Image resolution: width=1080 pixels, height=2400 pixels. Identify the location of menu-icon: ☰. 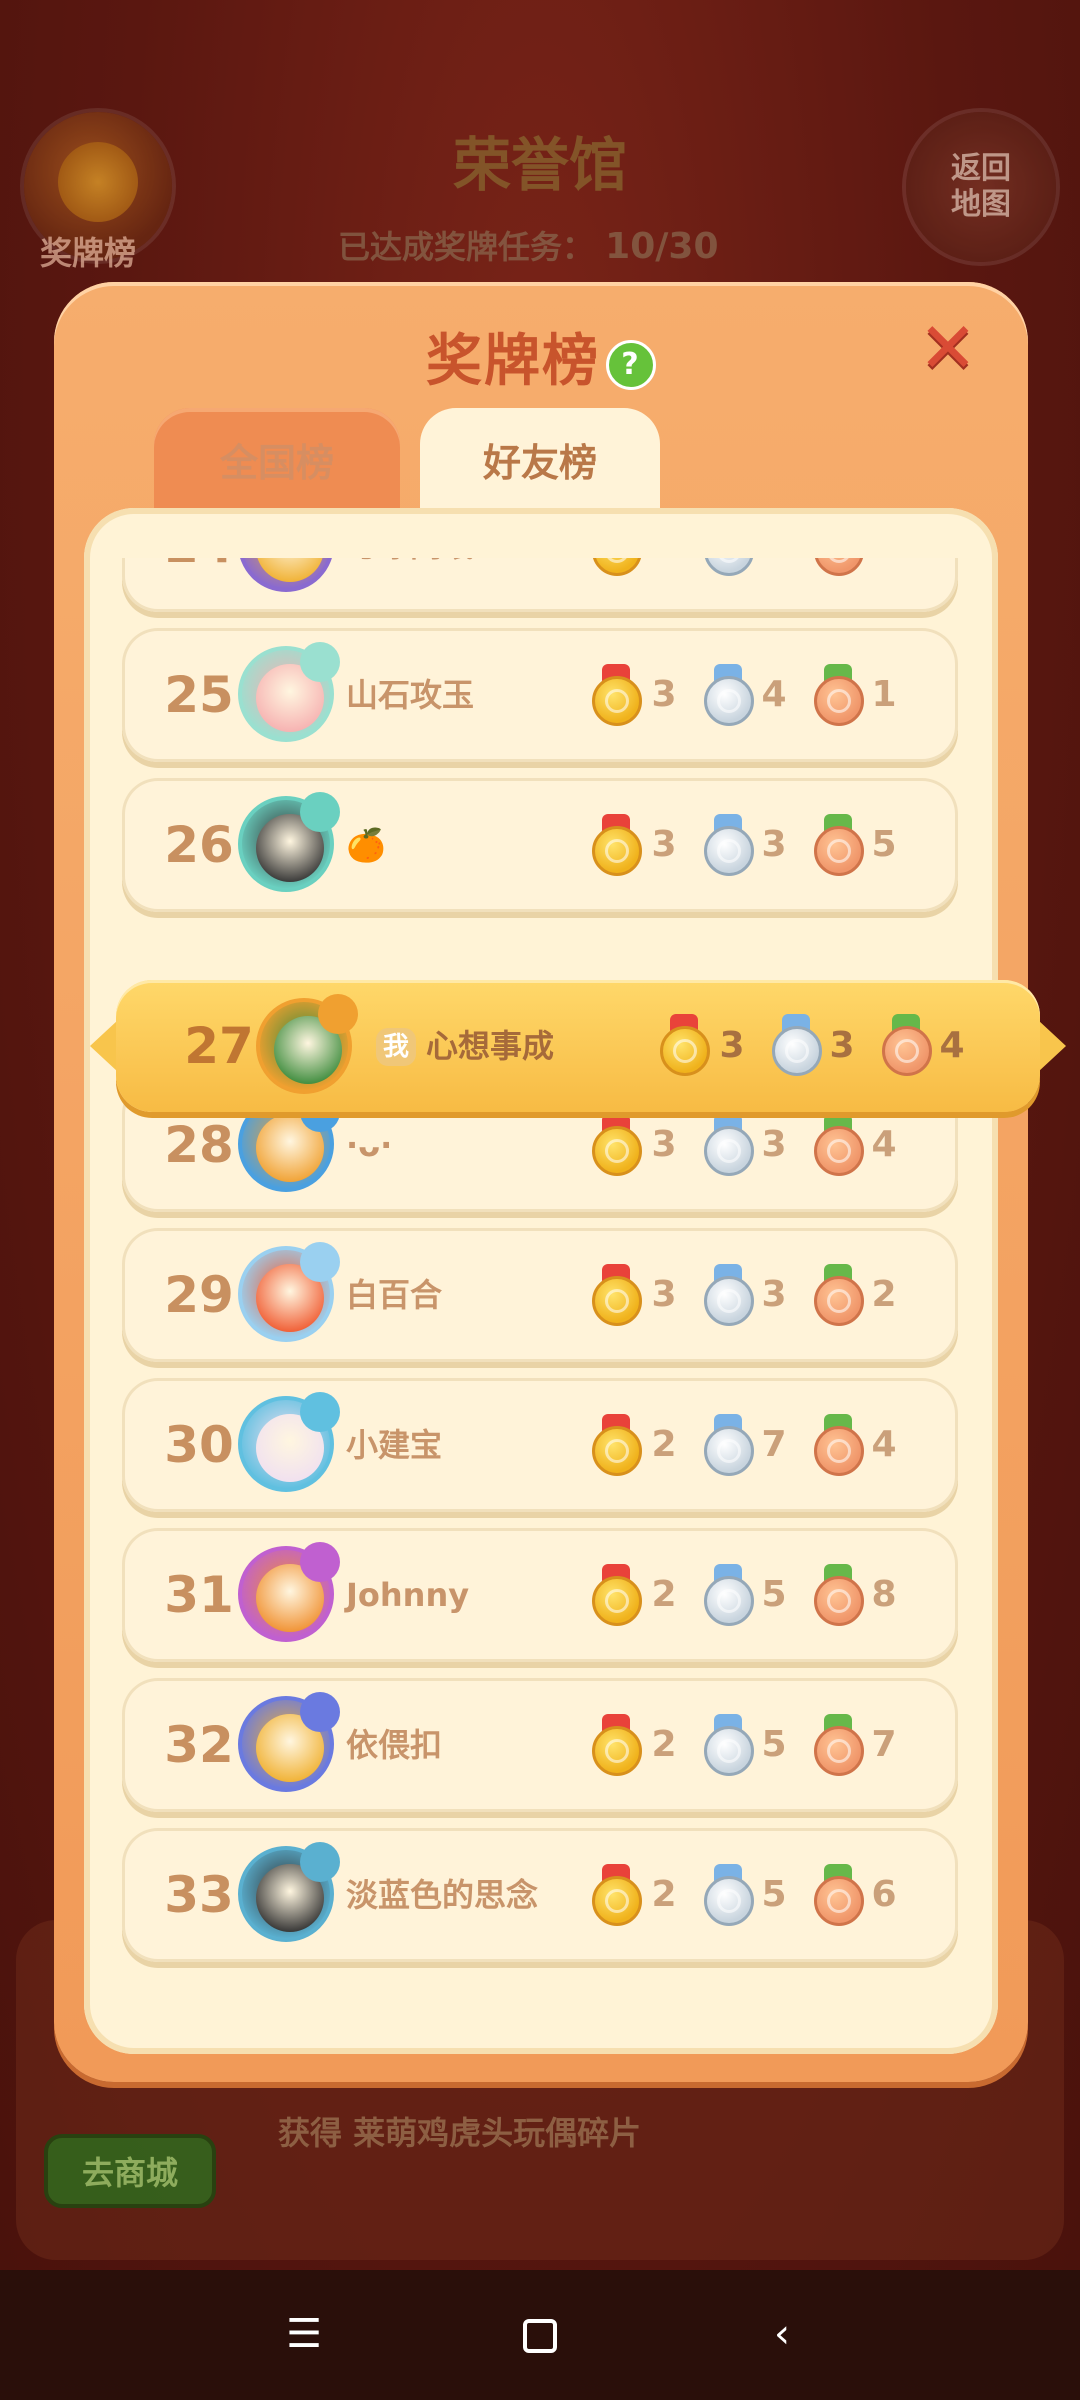
(304, 2334).